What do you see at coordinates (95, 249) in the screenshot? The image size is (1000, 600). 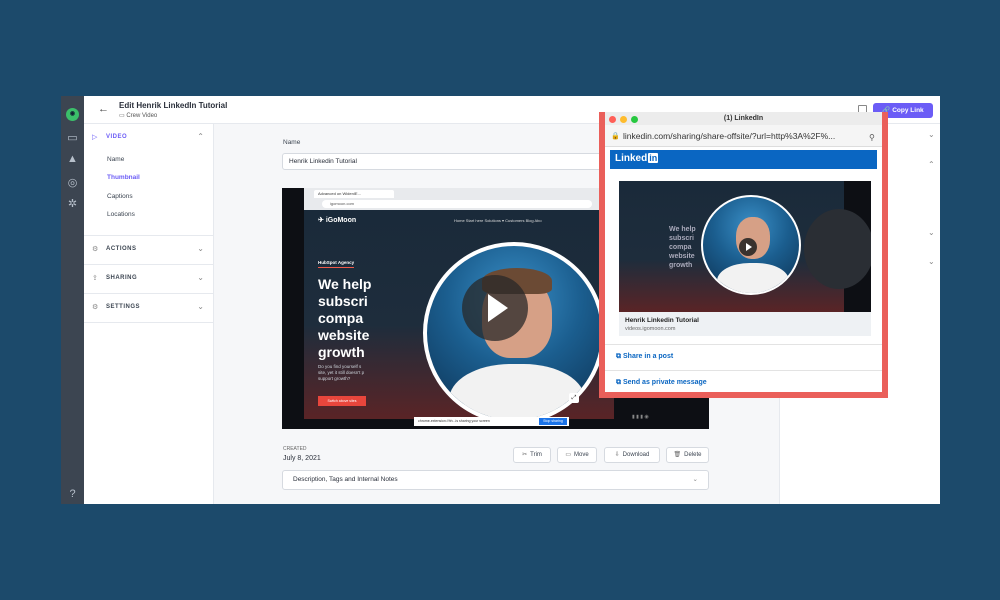 I see `actions-icon: ⚙` at bounding box center [95, 249].